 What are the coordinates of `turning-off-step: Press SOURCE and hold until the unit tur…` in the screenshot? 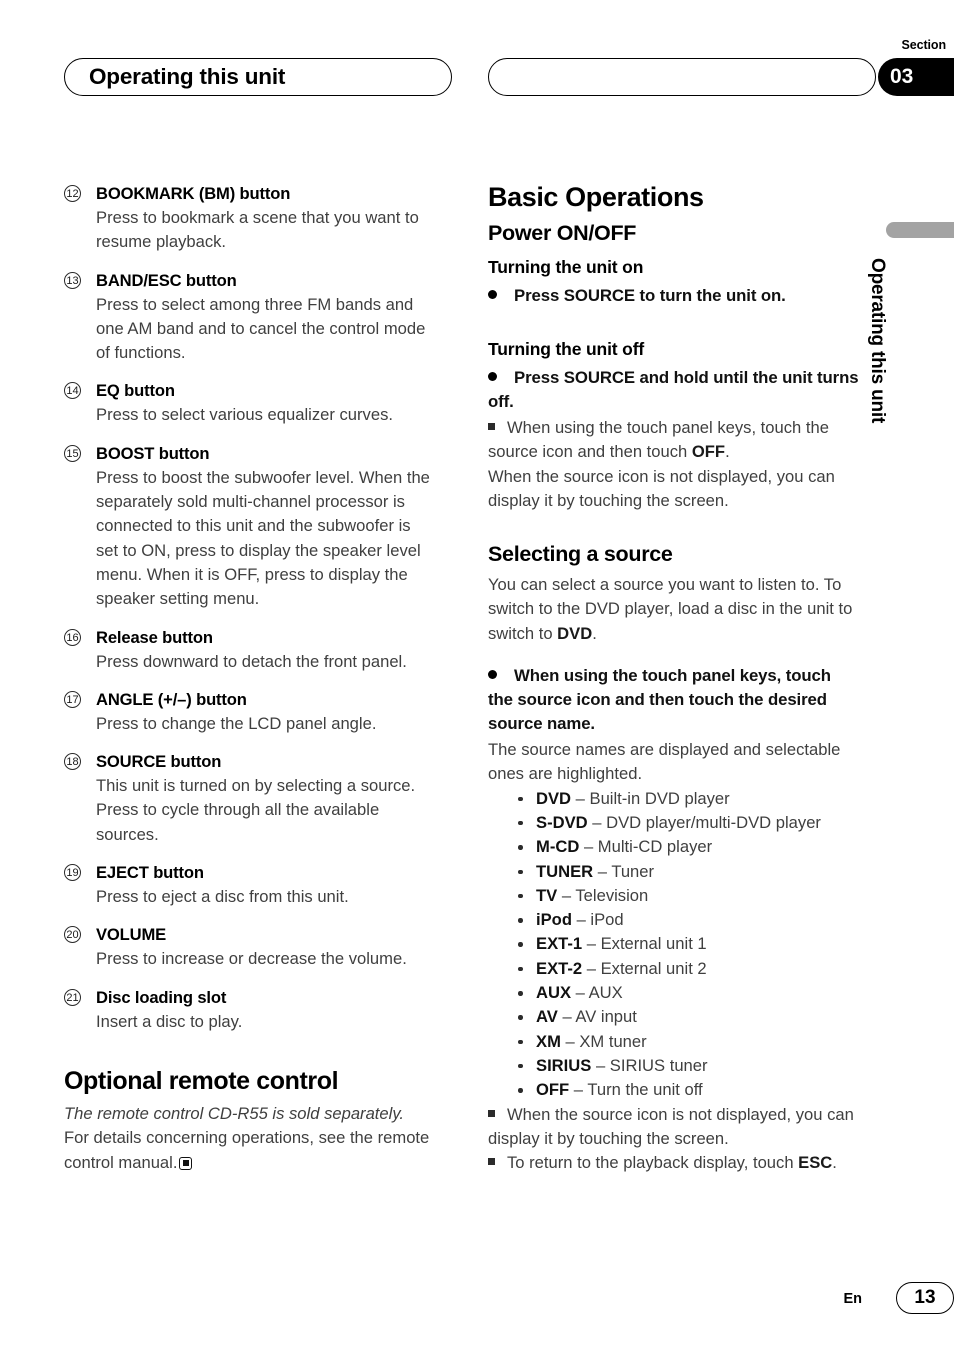 It's located at (674, 390).